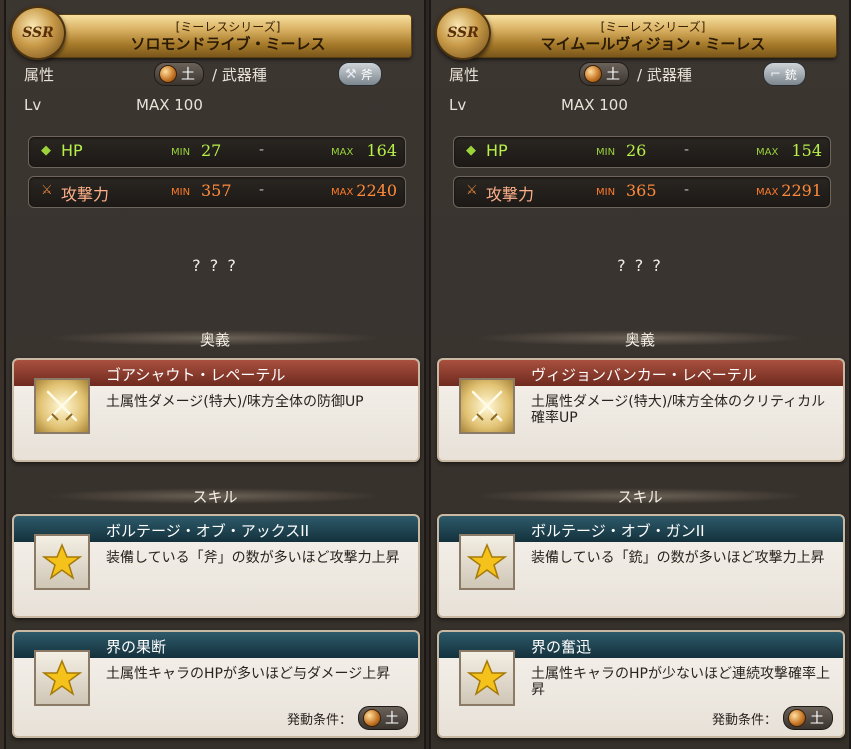 This screenshot has width=851, height=749. Describe the element at coordinates (376, 190) in the screenshot. I see `atk-max-value: 2240` at that location.